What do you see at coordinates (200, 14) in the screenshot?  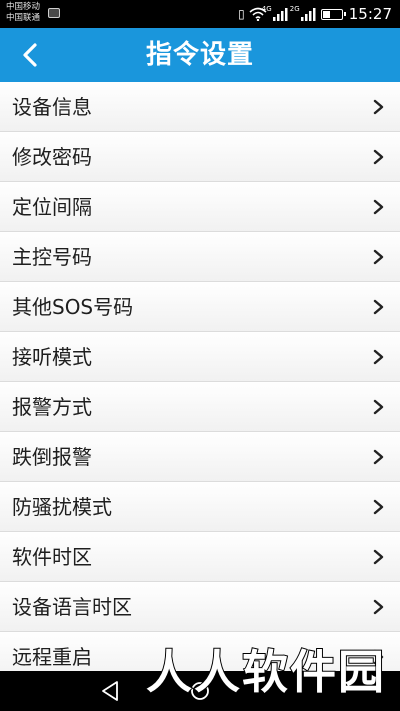 I see `status-bar: 中国移动 中国联通 ▯ 4G 2G 15:27` at bounding box center [200, 14].